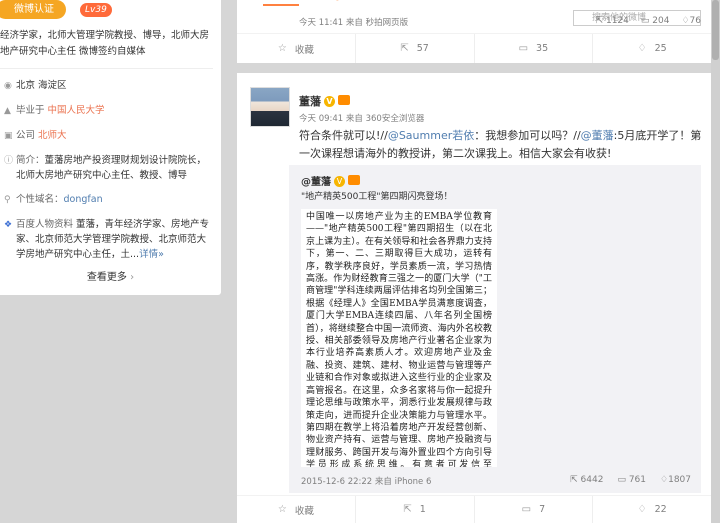 The height and width of the screenshot is (523, 720). What do you see at coordinates (45, 224) in the screenshot?
I see `baike-label: 百度人物资料` at bounding box center [45, 224].